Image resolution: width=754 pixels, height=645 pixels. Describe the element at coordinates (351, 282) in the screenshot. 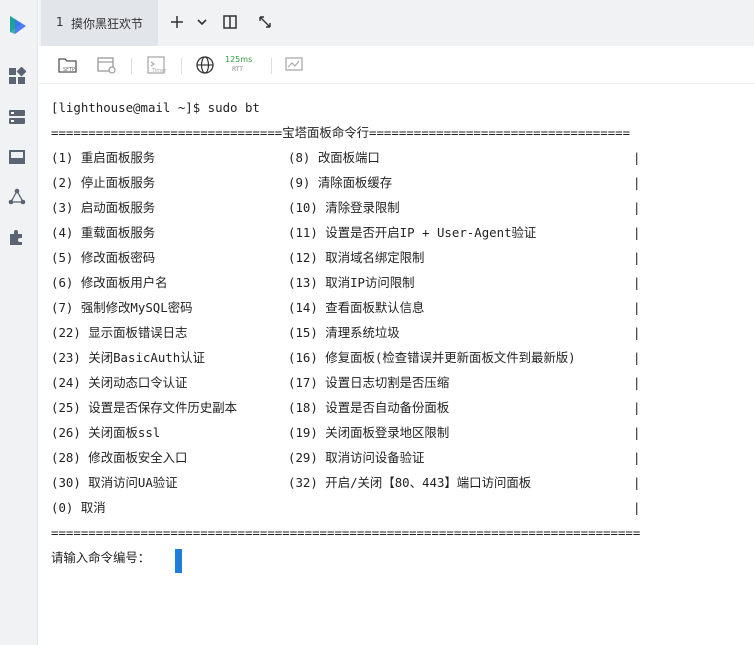

I see `menu-option-right: (13) 取消IP访问限制` at that location.